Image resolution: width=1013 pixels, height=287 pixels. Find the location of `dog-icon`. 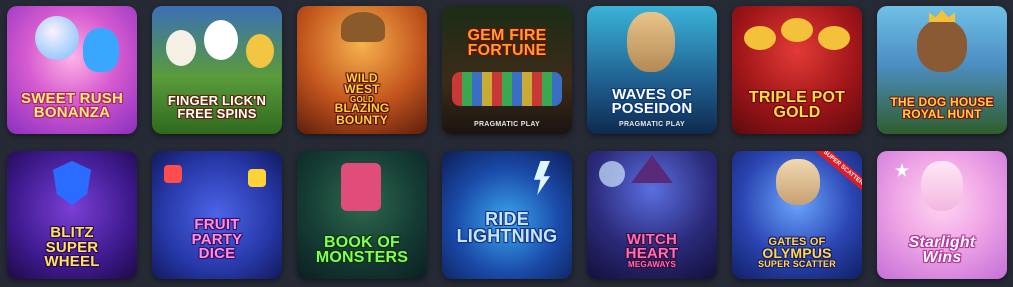

dog-icon is located at coordinates (942, 46).